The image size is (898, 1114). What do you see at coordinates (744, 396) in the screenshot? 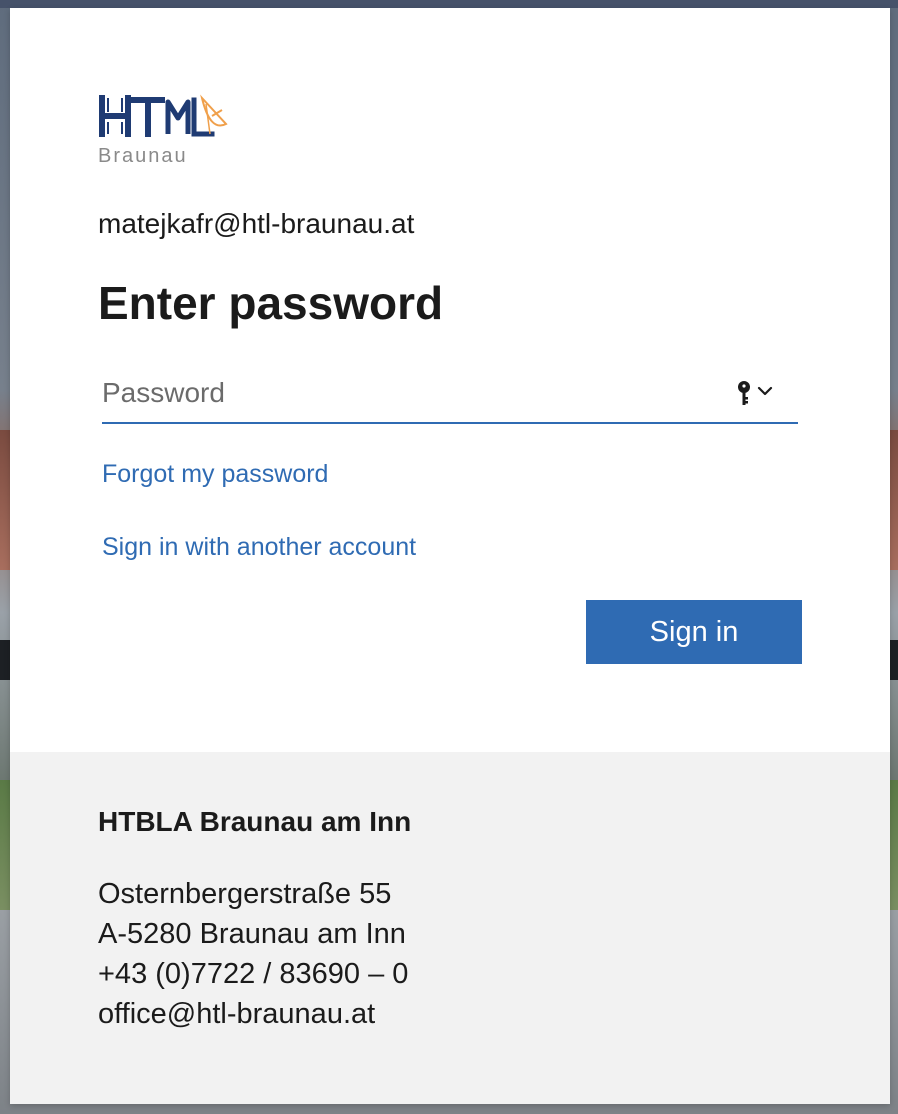
I see `key-icon` at bounding box center [744, 396].